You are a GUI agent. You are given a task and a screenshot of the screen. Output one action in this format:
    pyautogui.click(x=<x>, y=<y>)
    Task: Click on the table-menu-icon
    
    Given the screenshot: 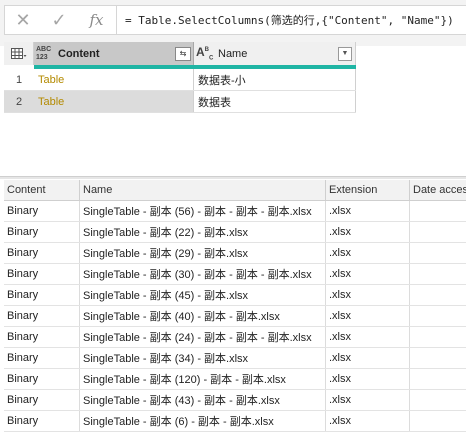 What is the action you would take?
    pyautogui.click(x=19, y=53)
    